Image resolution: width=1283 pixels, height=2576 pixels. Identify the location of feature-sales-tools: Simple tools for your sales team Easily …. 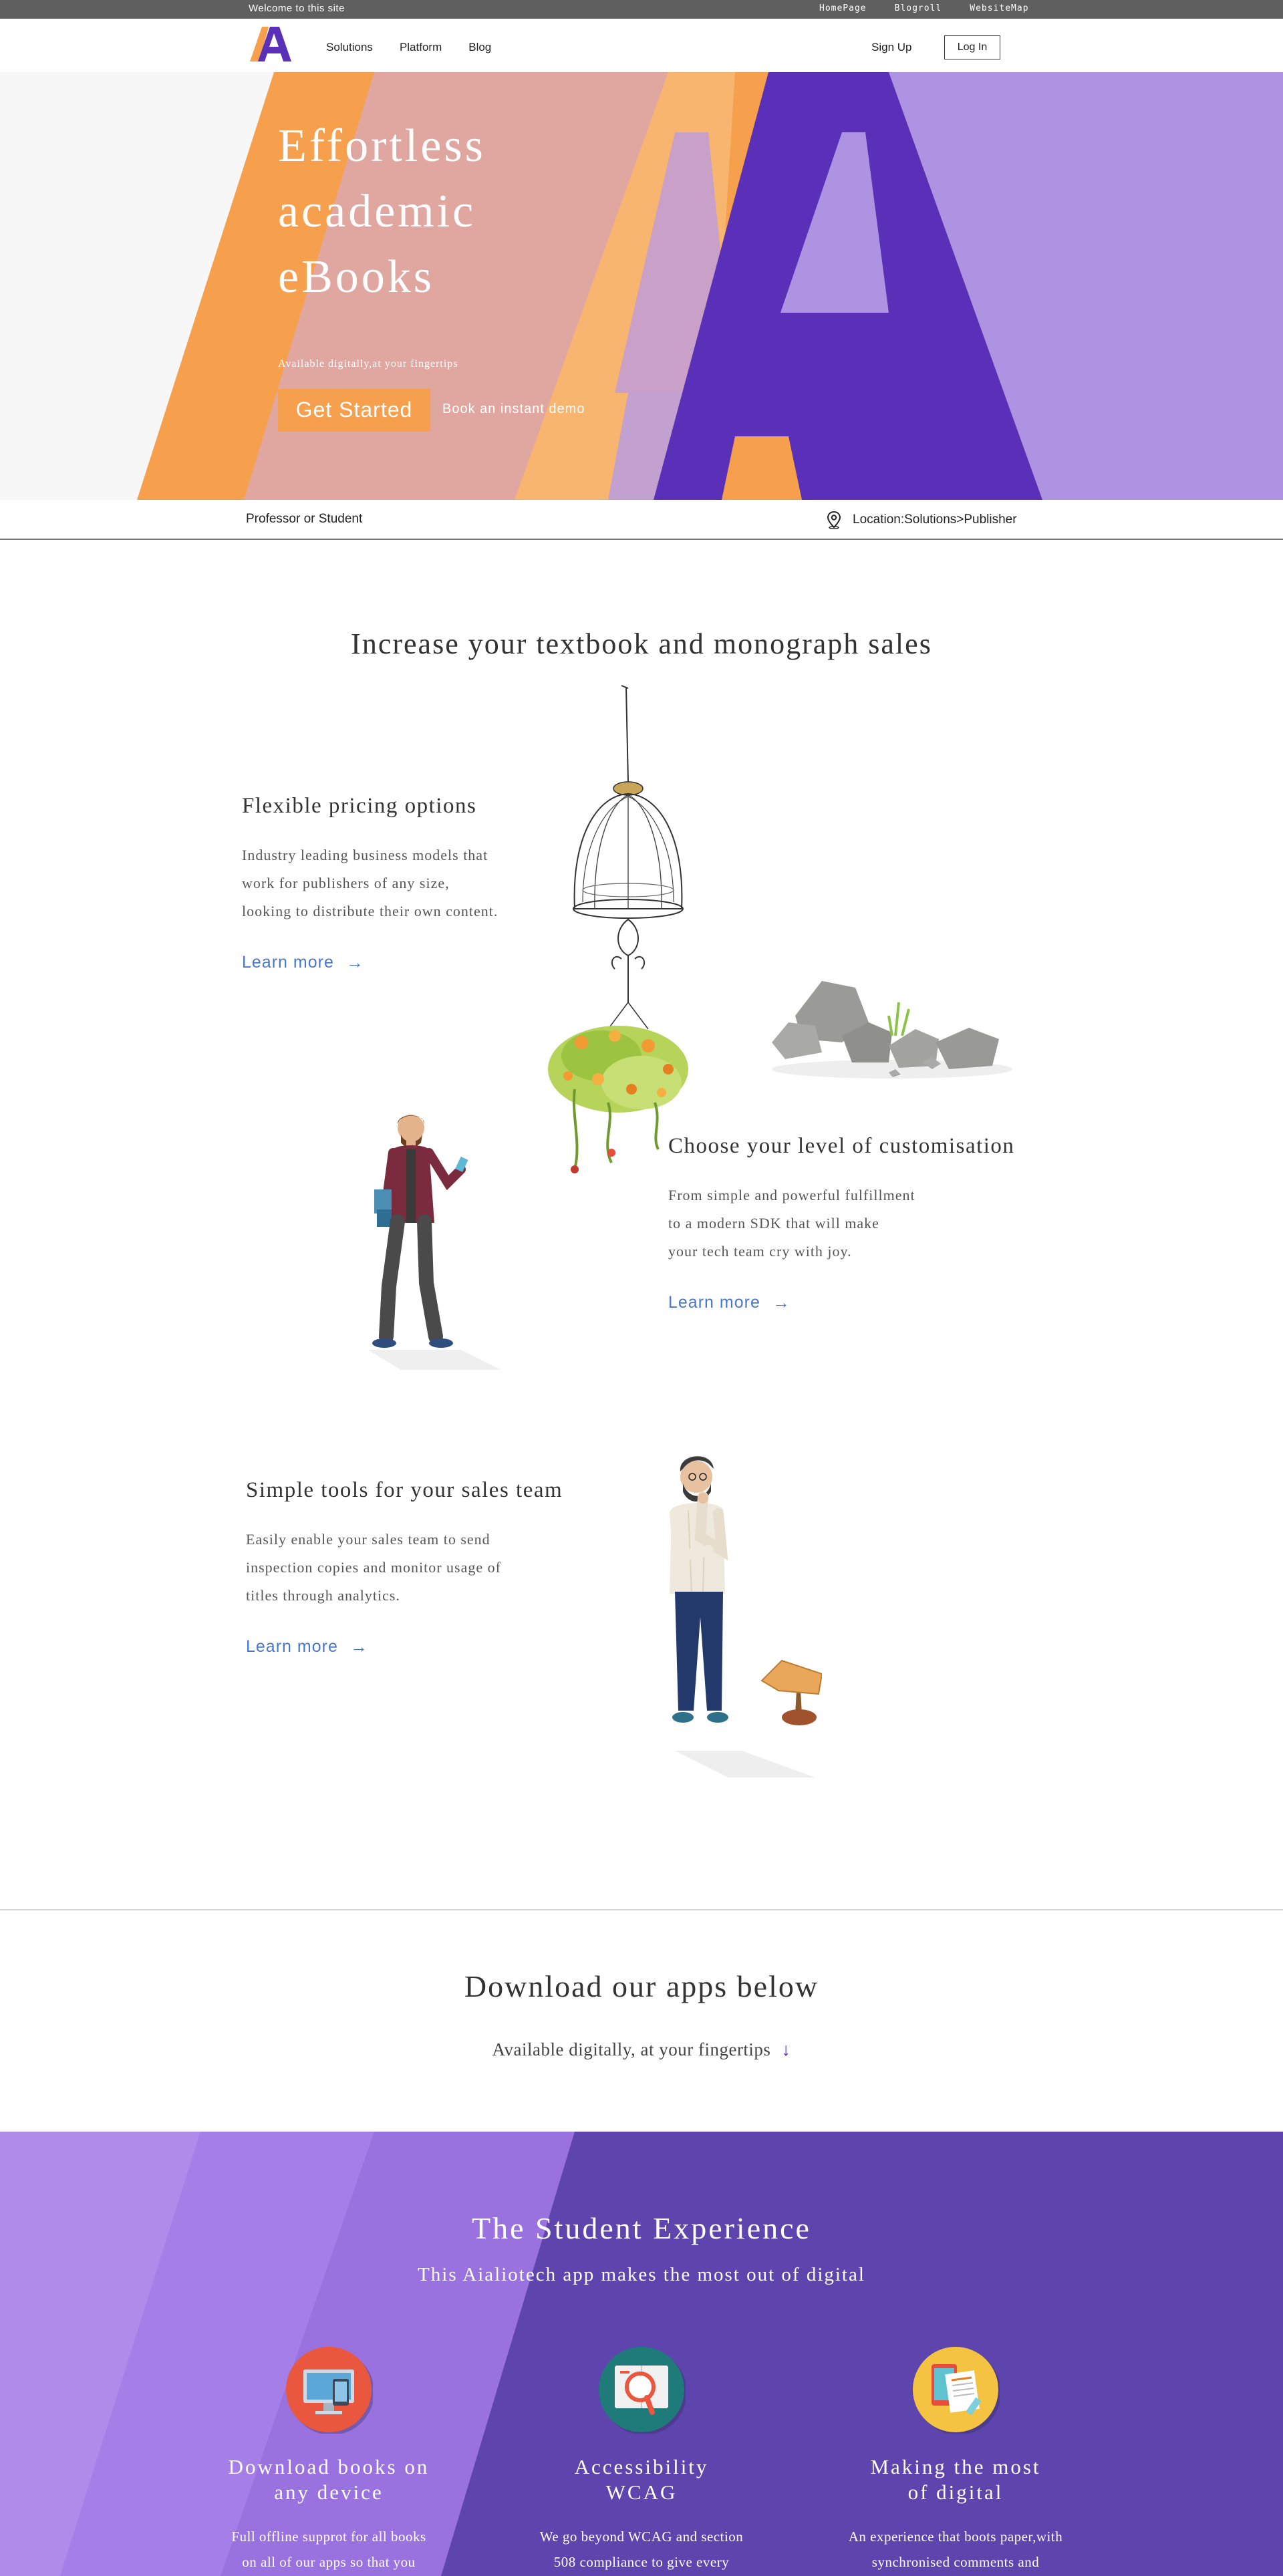
(405, 1567).